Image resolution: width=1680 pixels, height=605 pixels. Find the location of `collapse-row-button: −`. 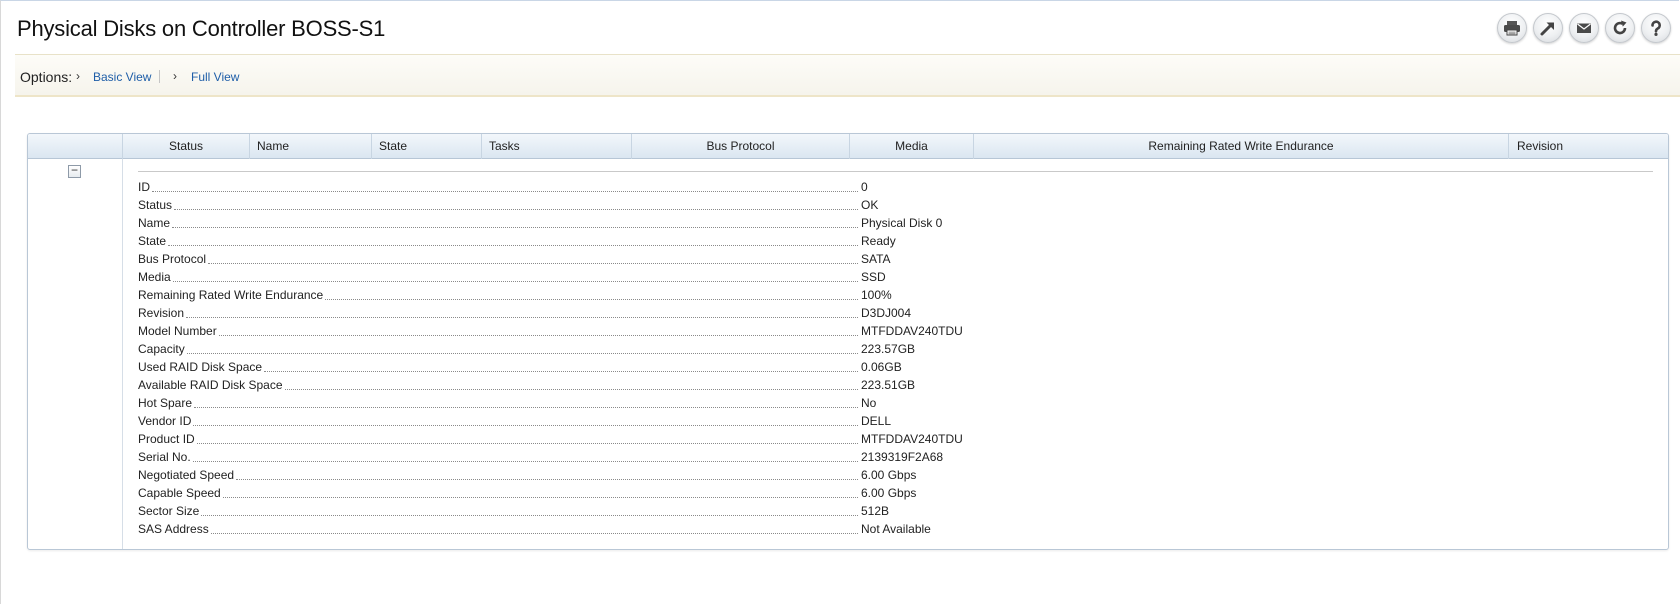

collapse-row-button: − is located at coordinates (74, 171).